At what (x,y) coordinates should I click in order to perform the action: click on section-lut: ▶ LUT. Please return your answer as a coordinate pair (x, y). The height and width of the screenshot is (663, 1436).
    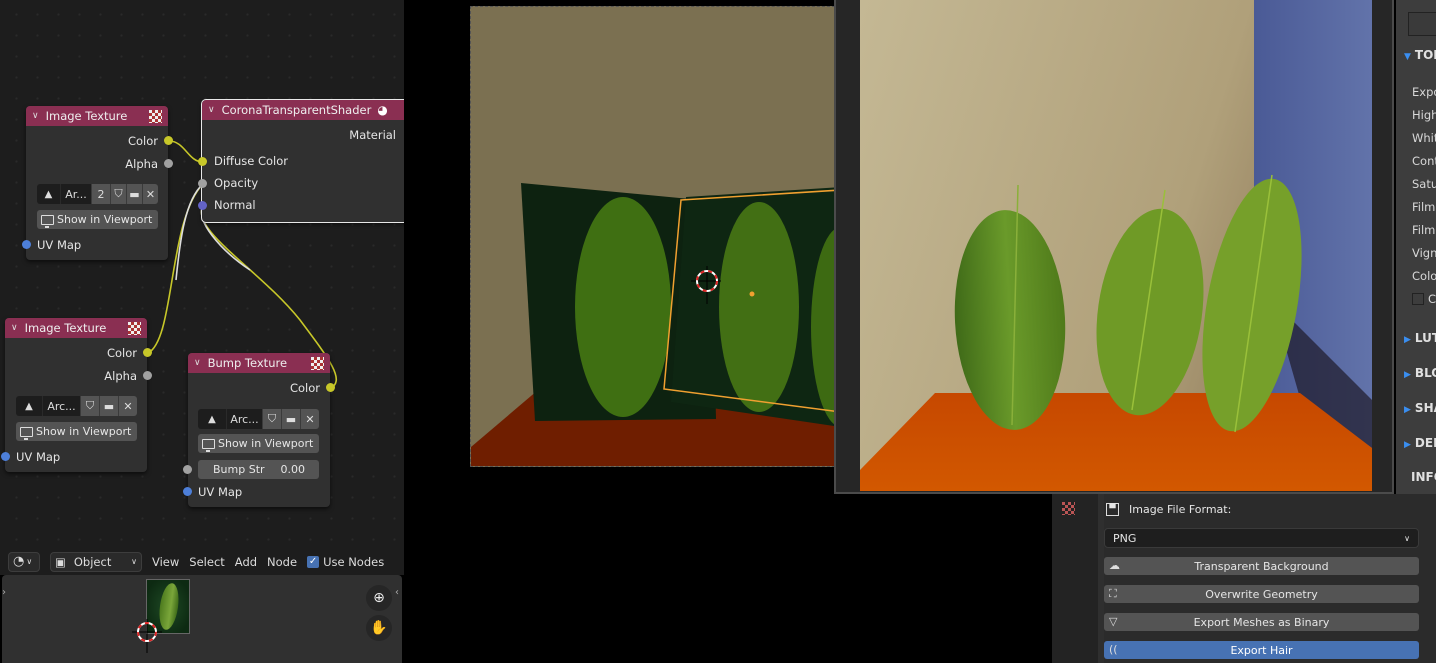
    Looking at the image, I should click on (1420, 338).